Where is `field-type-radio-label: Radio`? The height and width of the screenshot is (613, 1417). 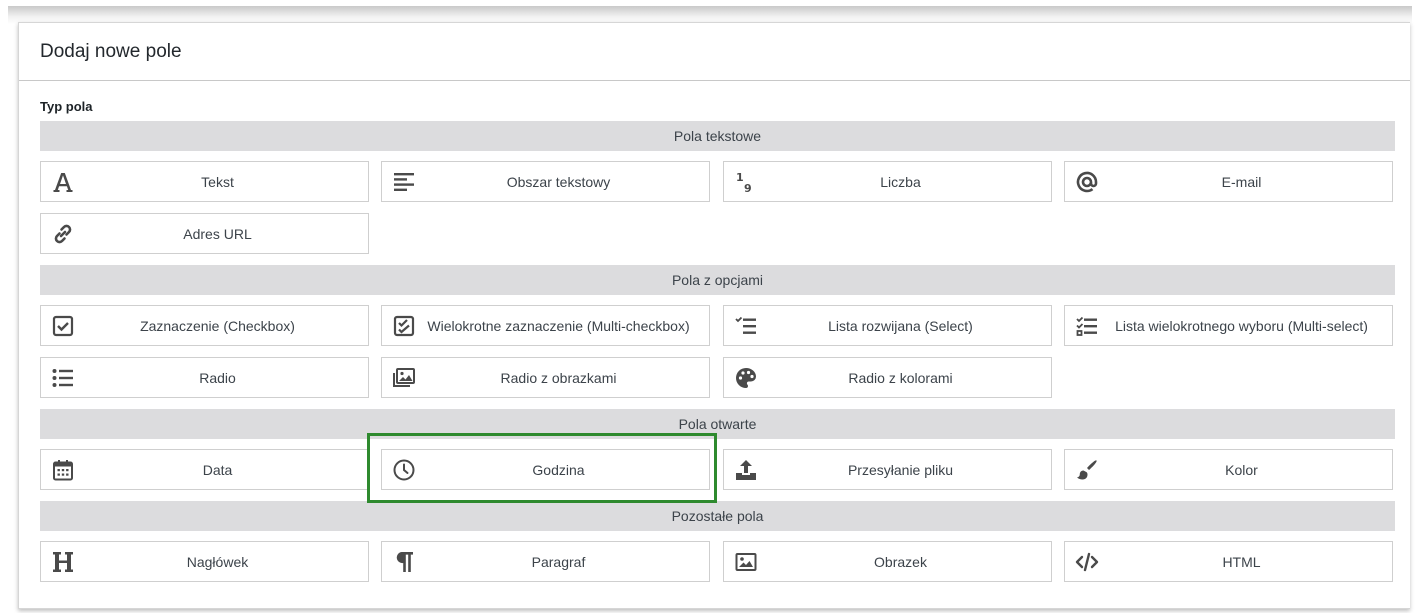 field-type-radio-label: Radio is located at coordinates (217, 377).